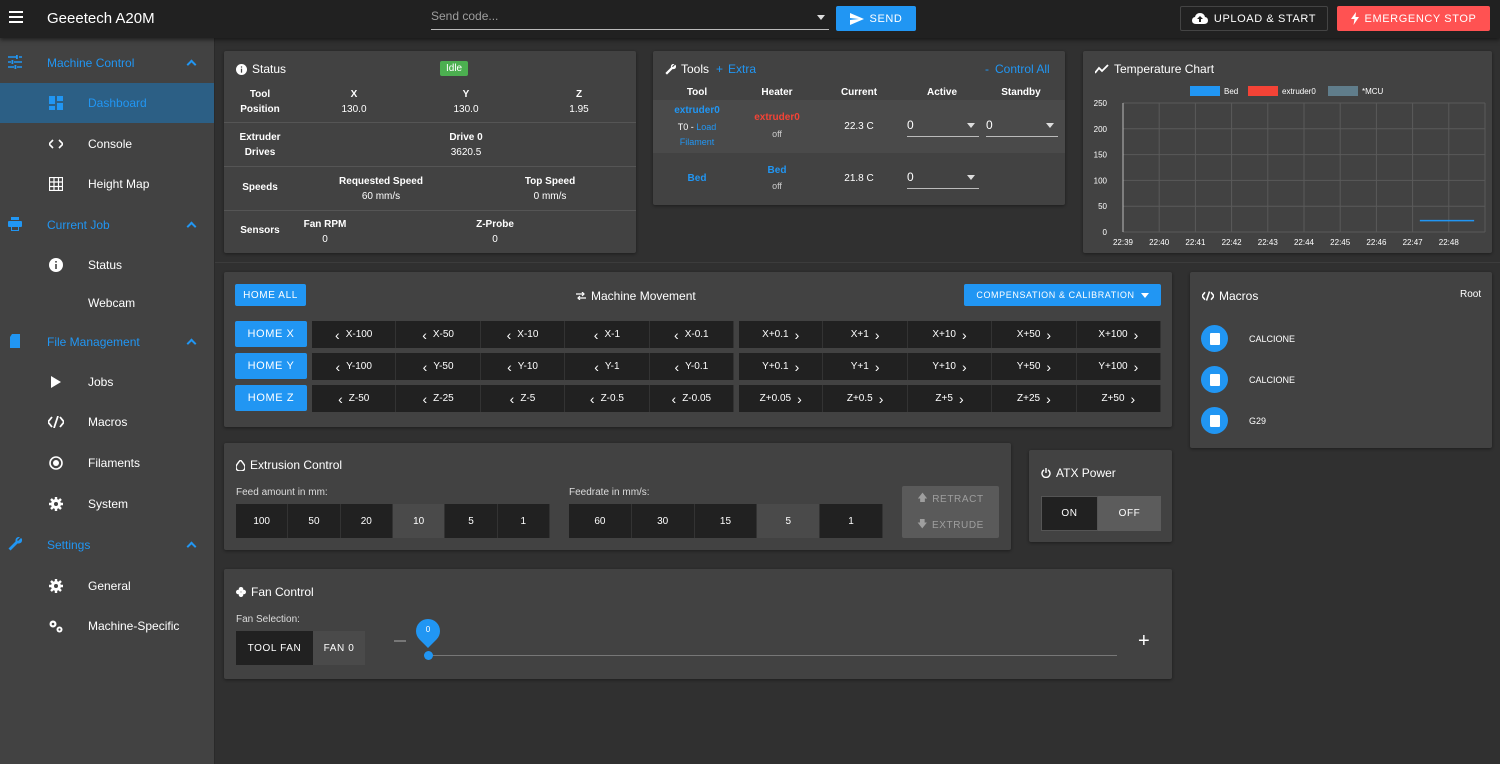 The height and width of the screenshot is (764, 1500). Describe the element at coordinates (865, 334) in the screenshot. I see `move-button: X+1 ›` at that location.